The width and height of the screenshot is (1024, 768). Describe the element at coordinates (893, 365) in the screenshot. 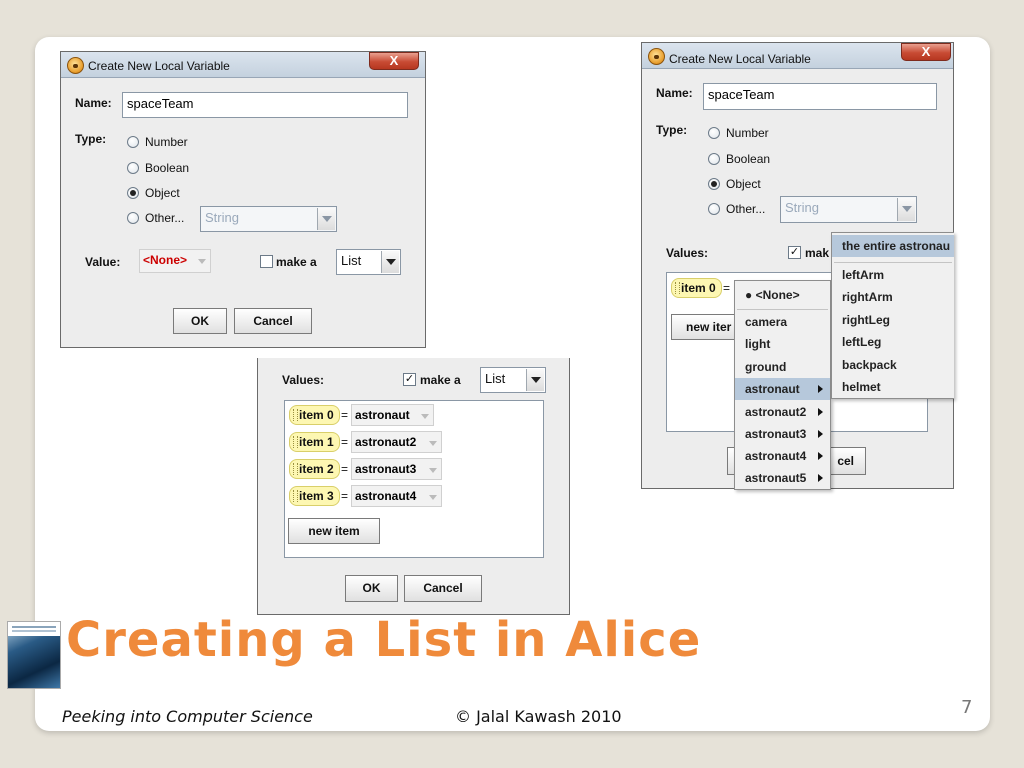

I see `submenu-item-backpack: backpack` at that location.